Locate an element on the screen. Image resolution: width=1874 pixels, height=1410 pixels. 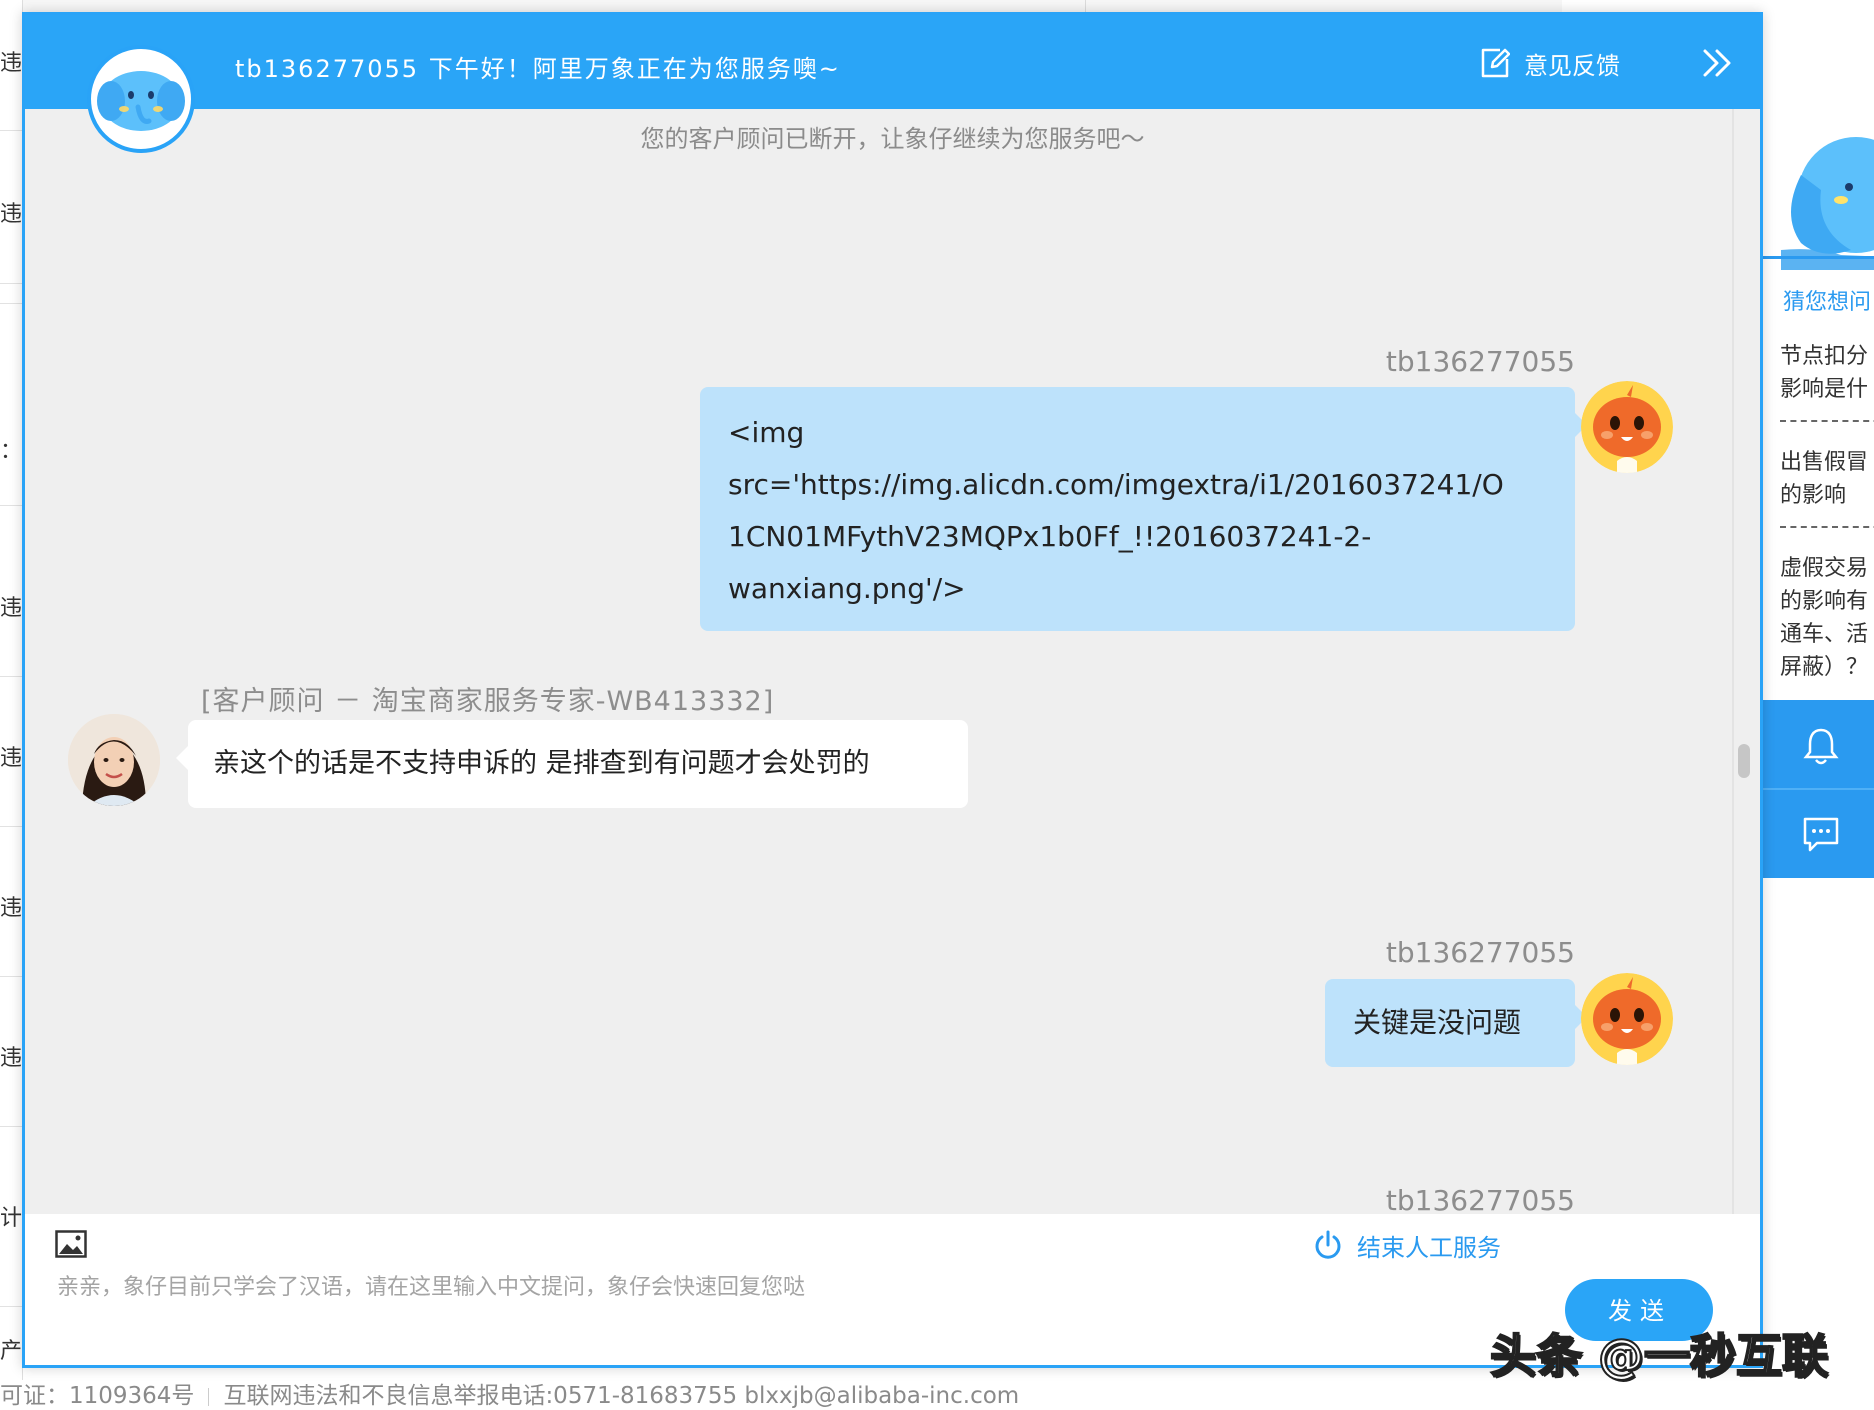
system-notice: 您的客户顾问已断开，让象仔继续为您服务吧～ is located at coordinates (892, 139).